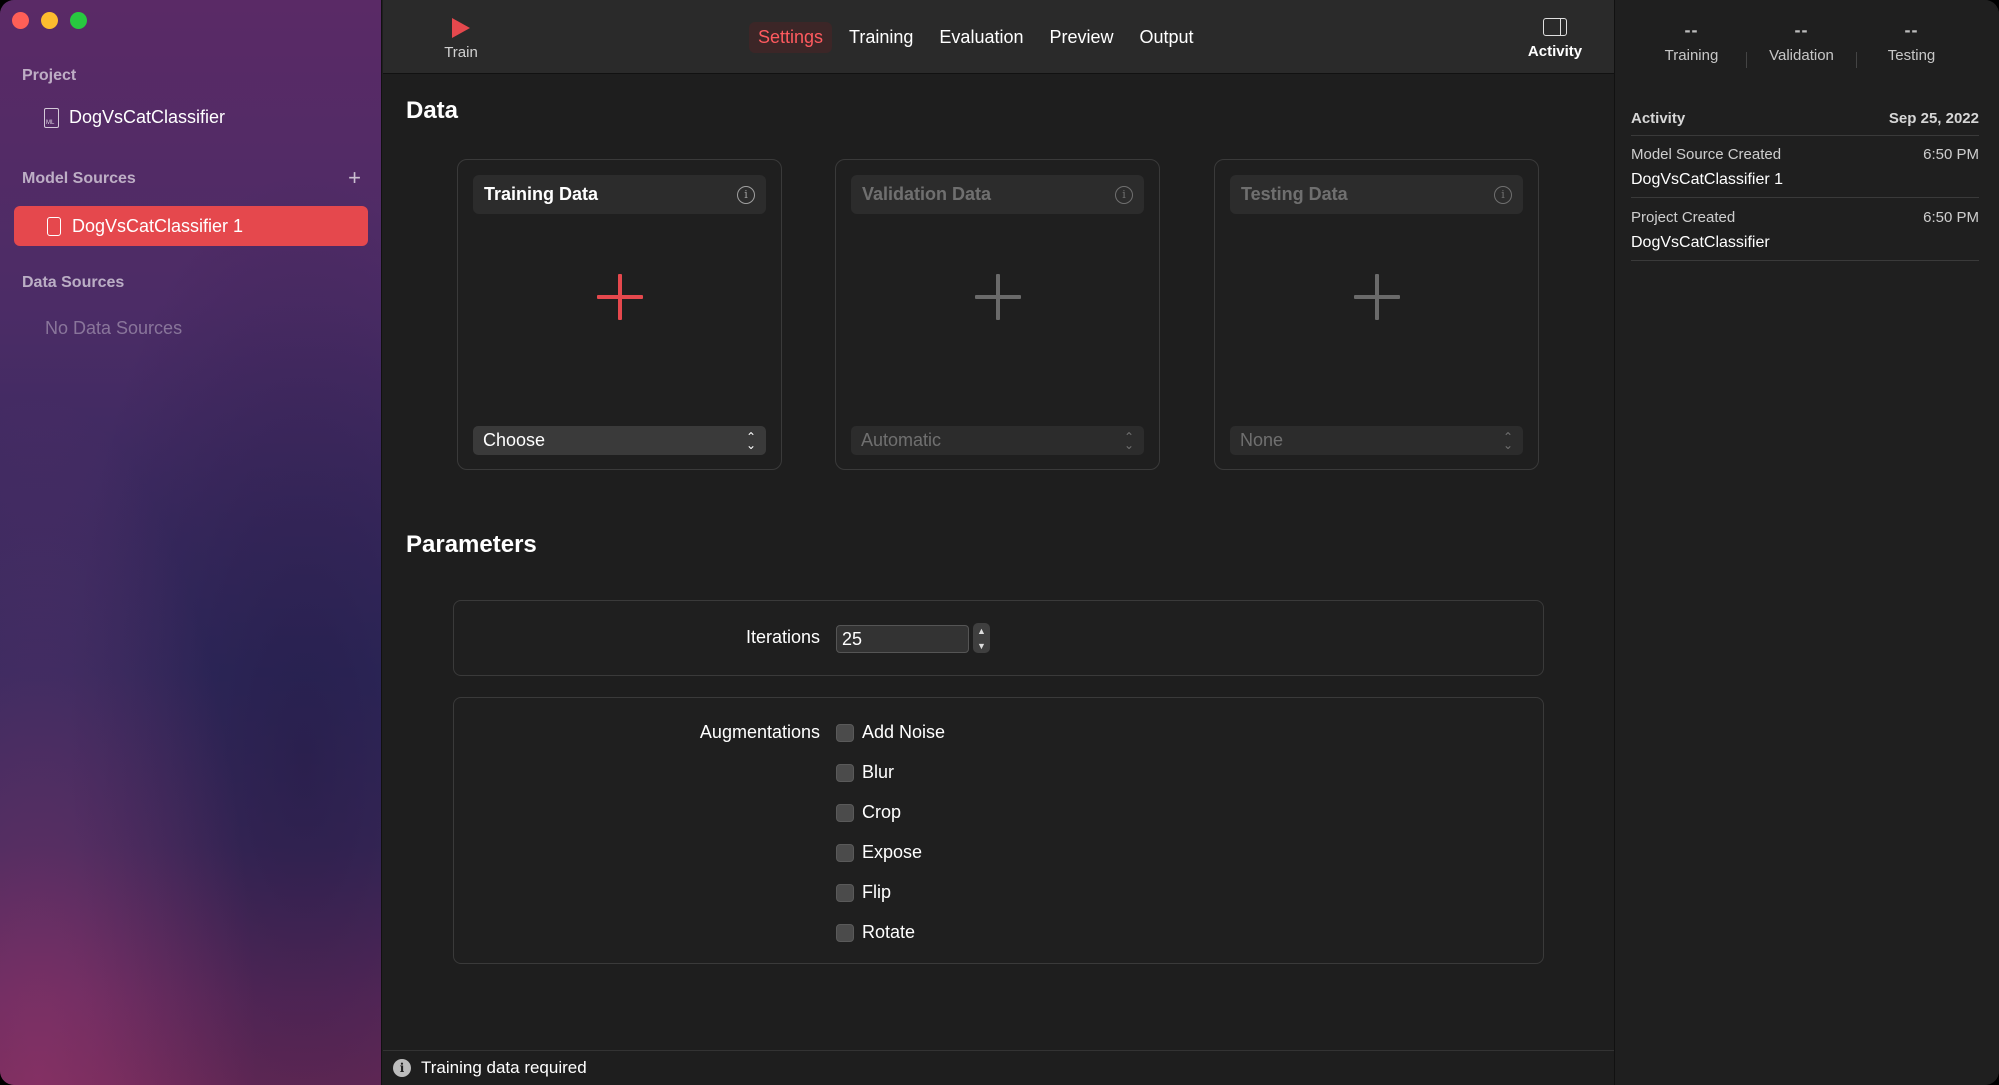 This screenshot has height=1085, width=1999. Describe the element at coordinates (997, 440) in the screenshot. I see `validation-data-select: Automatic ⌃ ⌄` at that location.